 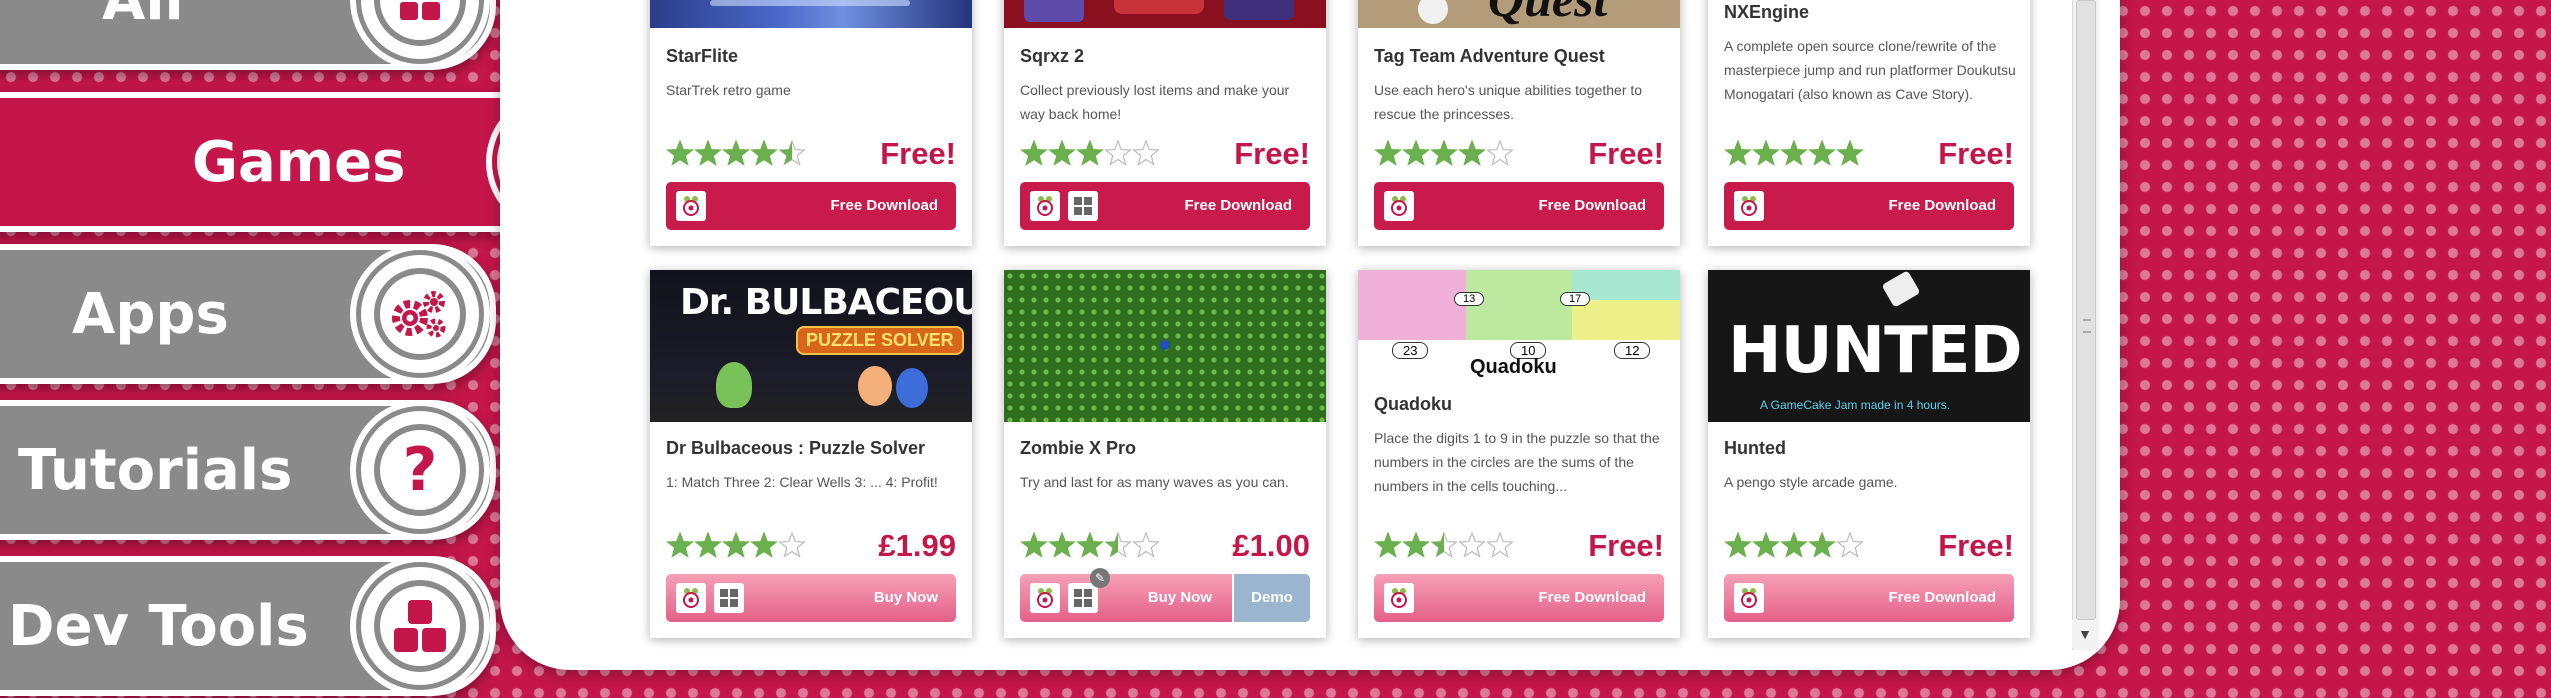 What do you see at coordinates (2086, 310) in the screenshot?
I see `scroll-thumb` at bounding box center [2086, 310].